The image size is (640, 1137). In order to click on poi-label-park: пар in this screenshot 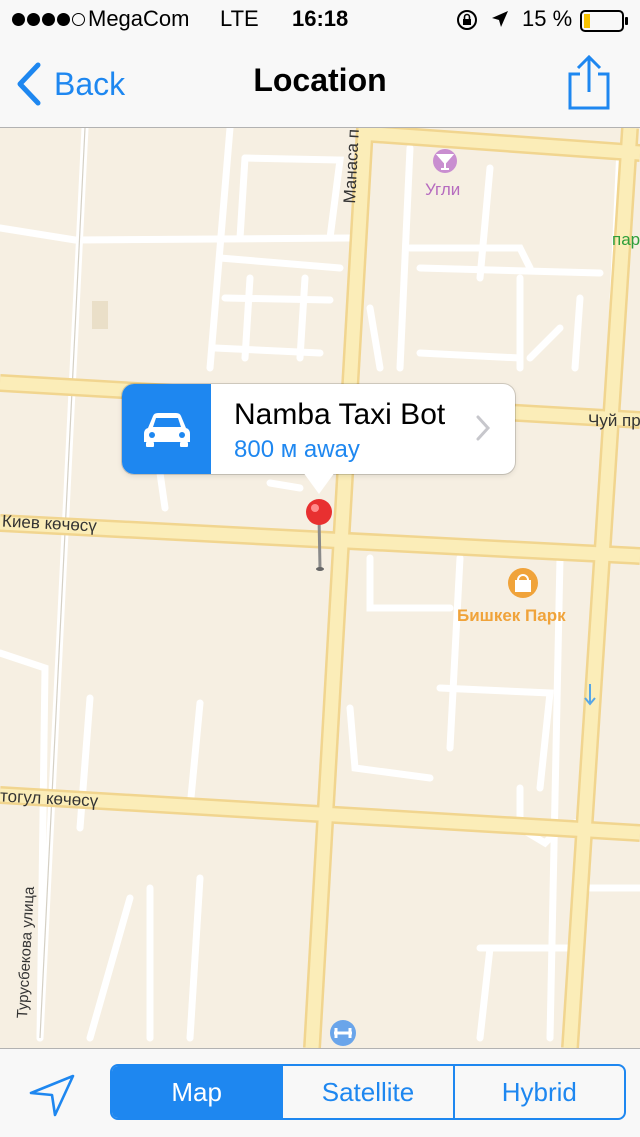, I will do `click(626, 239)`.